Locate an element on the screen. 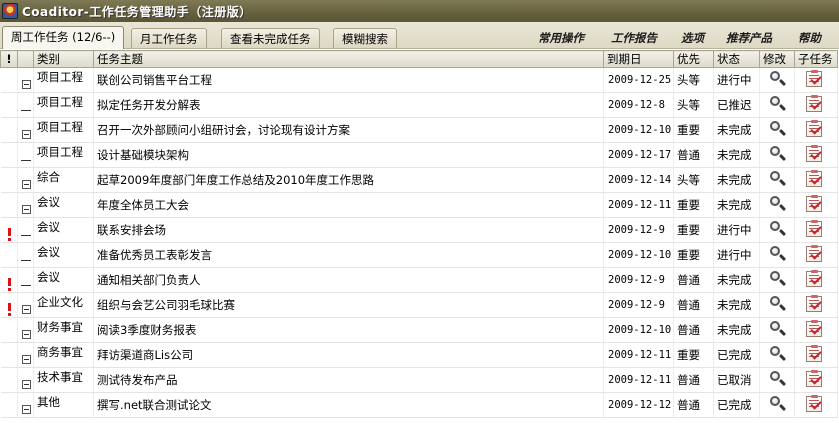  subject-cell: 测试待发布产品 is located at coordinates (348, 380).